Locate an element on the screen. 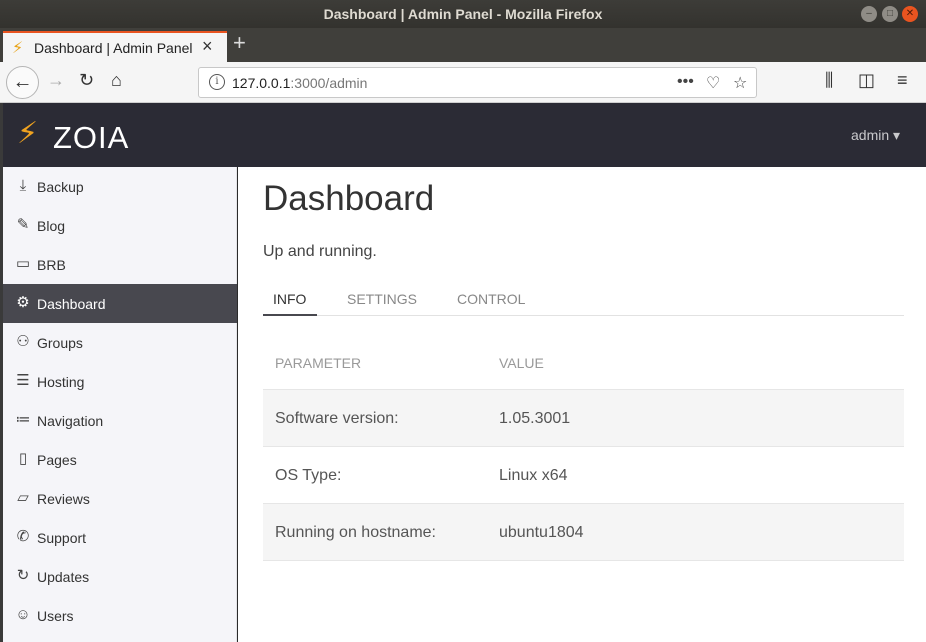 The height and width of the screenshot is (642, 926). new-tab-icon: + is located at coordinates (239, 43).